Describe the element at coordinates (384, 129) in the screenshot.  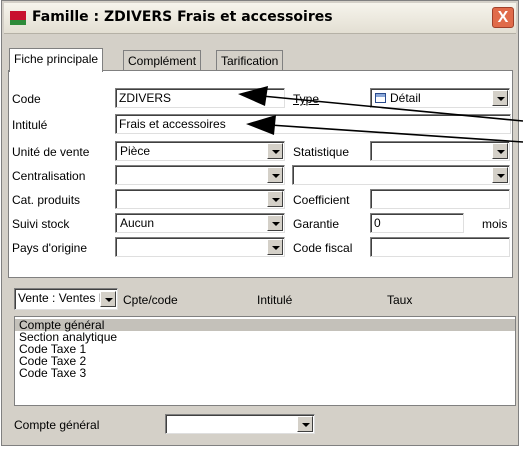
I see `arrow-to-intitule` at that location.